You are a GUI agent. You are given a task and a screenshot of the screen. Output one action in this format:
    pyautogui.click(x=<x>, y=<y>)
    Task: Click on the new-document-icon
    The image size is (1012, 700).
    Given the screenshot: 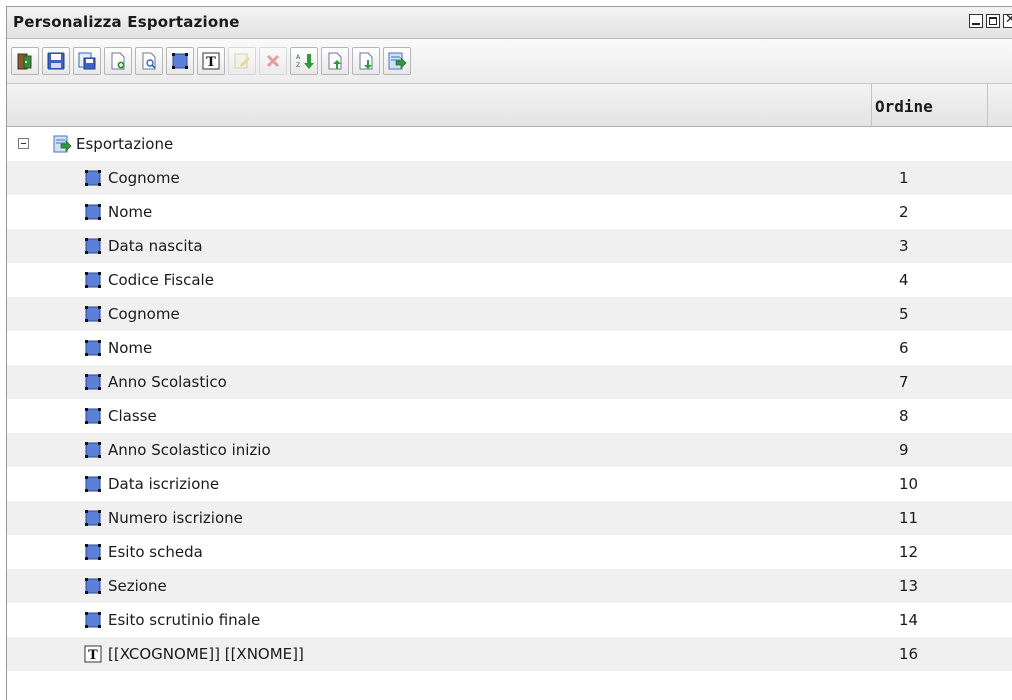 What is the action you would take?
    pyautogui.click(x=118, y=61)
    